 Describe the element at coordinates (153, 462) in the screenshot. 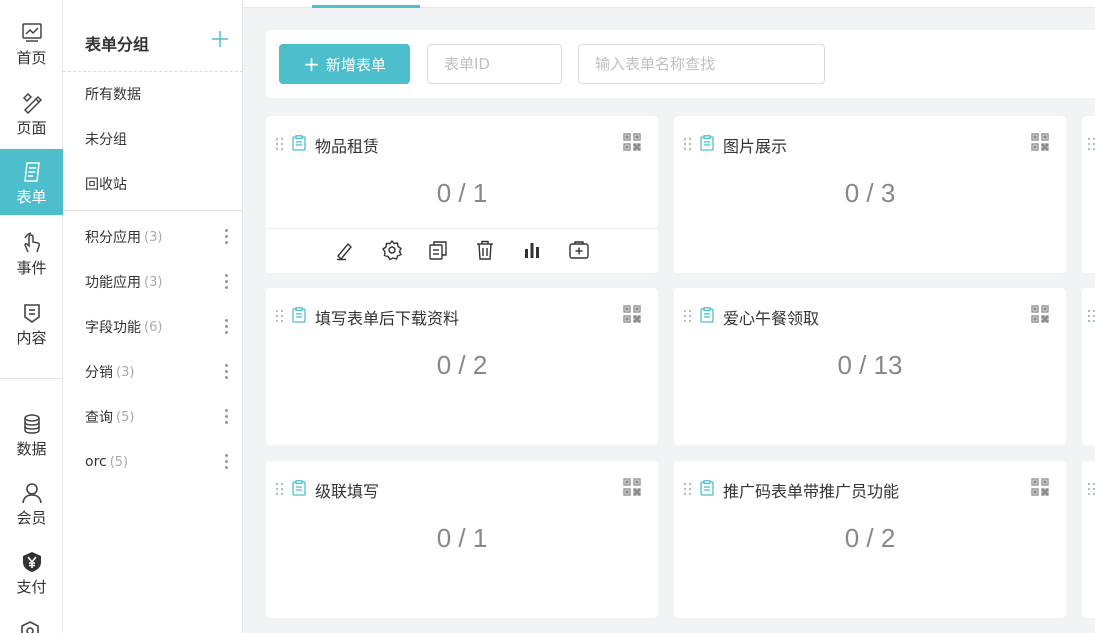

I see `group-item: orc (5)` at that location.